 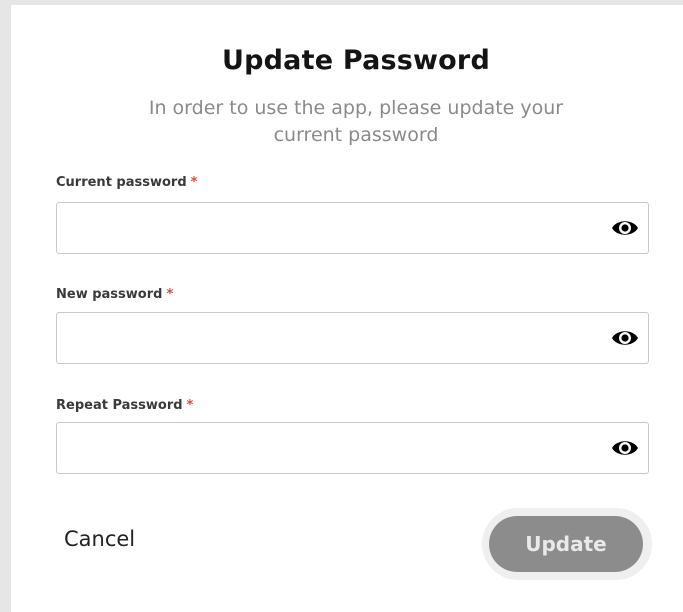 What do you see at coordinates (99, 539) in the screenshot?
I see `cancel-button: Cancel` at bounding box center [99, 539].